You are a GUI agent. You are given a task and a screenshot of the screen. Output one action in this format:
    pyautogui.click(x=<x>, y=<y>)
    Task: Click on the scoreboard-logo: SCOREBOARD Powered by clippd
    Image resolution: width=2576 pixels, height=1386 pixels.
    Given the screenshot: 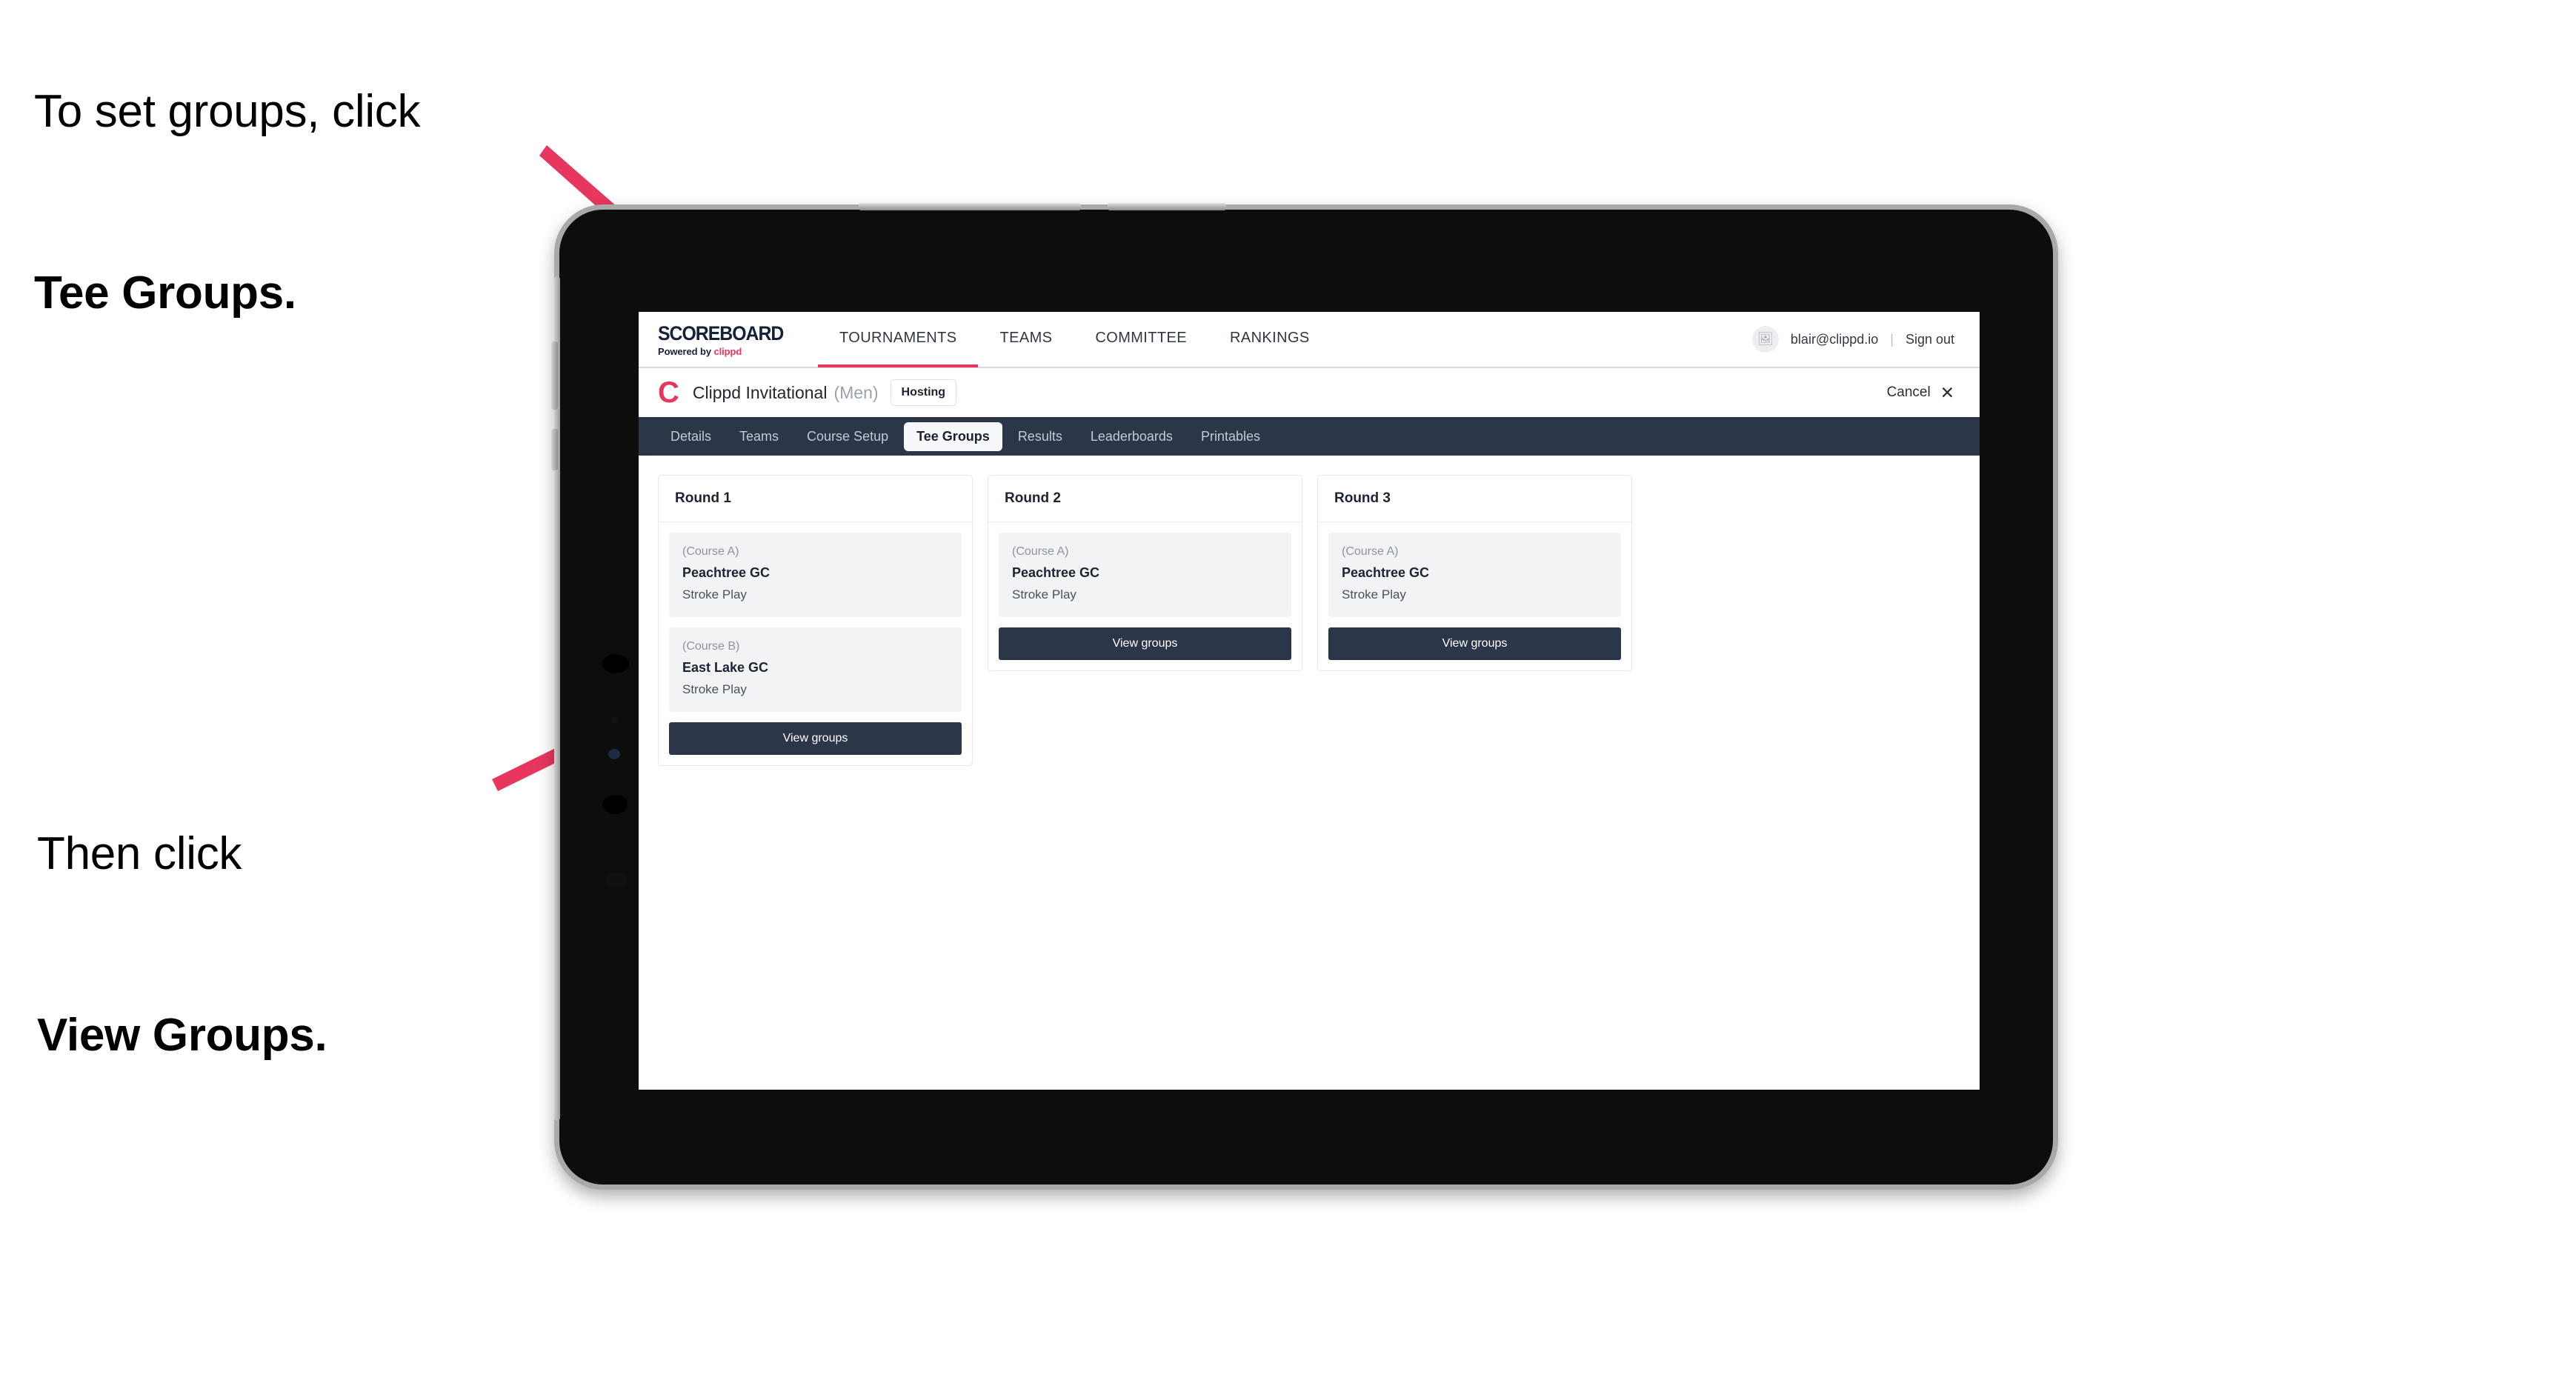 What is the action you would take?
    pyautogui.click(x=729, y=339)
    